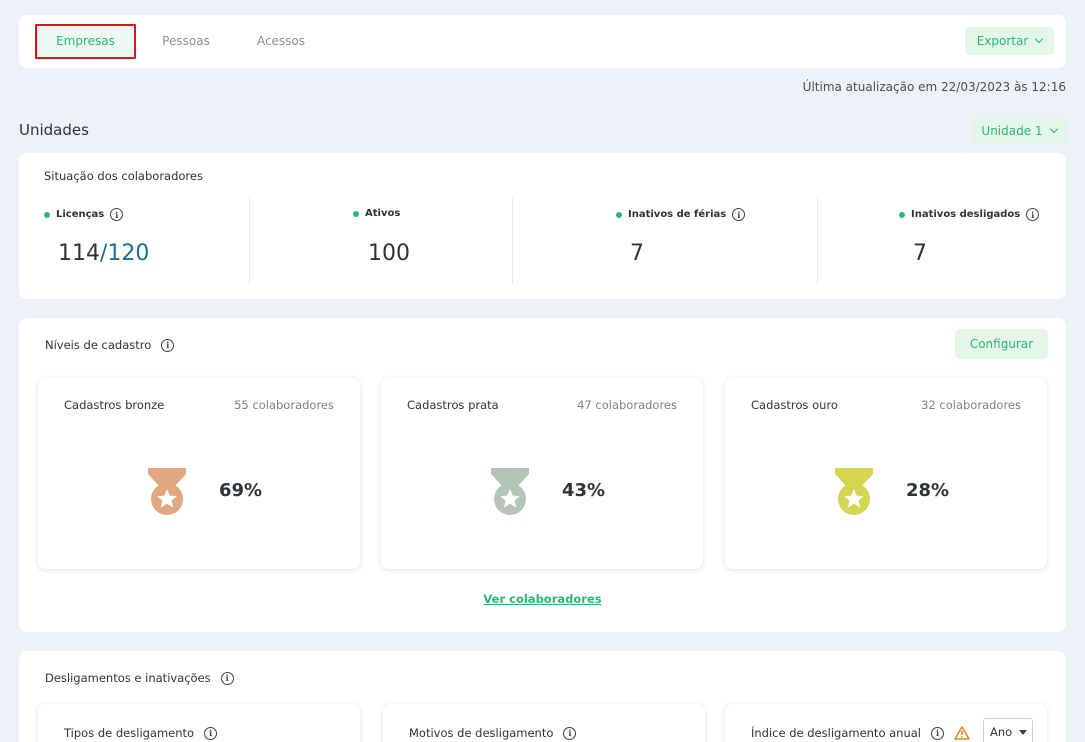  I want to click on level-percent: 43%, so click(584, 490).